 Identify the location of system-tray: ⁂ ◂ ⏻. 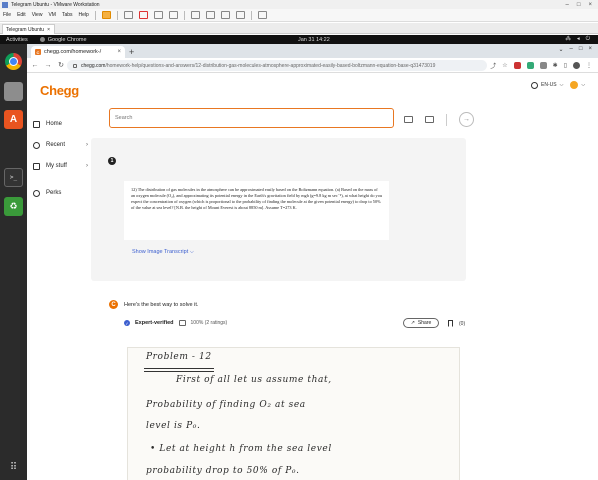
(577, 39).